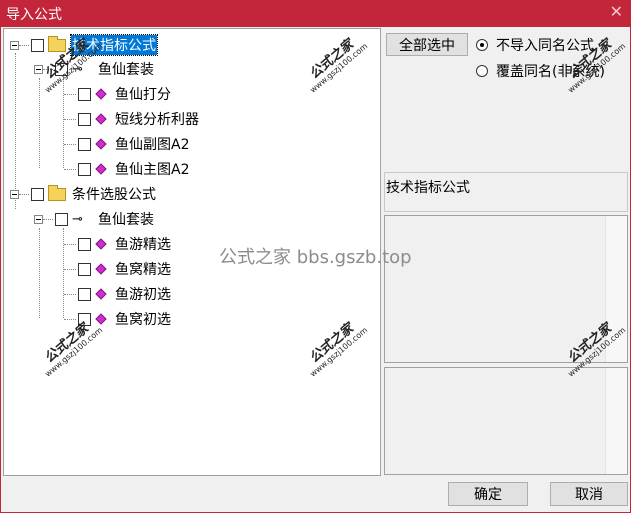 The image size is (631, 513). I want to click on tree-leaf: 鱼仙打分, so click(118, 94).